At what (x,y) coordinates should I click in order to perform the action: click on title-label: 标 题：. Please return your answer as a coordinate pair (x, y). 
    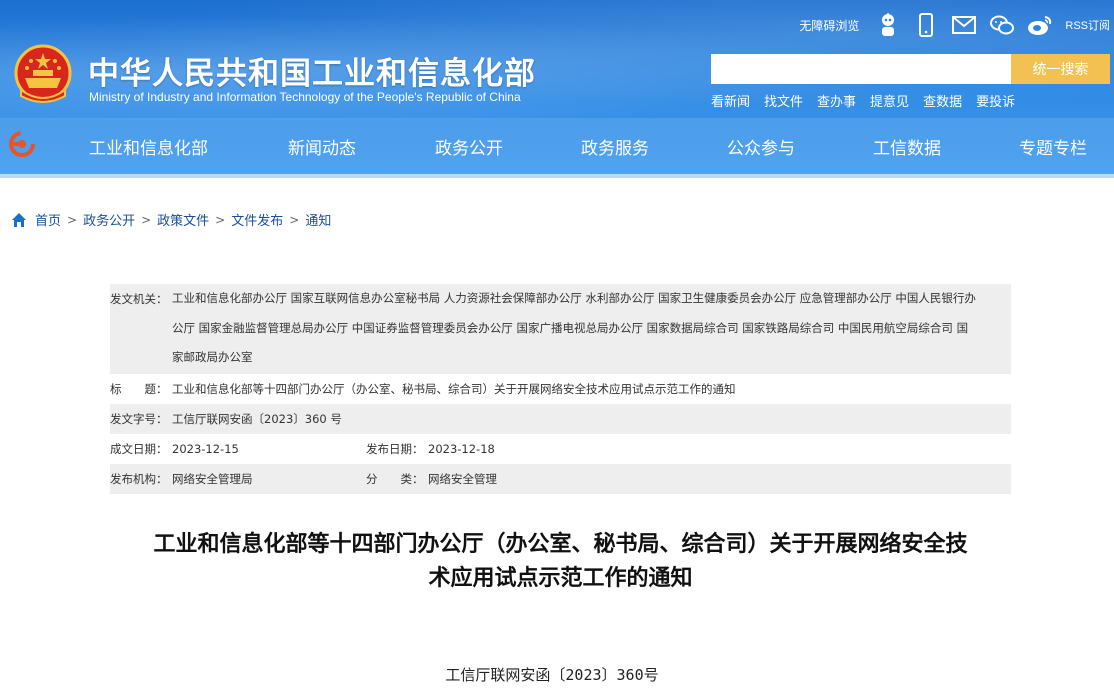
    Looking at the image, I should click on (139, 389).